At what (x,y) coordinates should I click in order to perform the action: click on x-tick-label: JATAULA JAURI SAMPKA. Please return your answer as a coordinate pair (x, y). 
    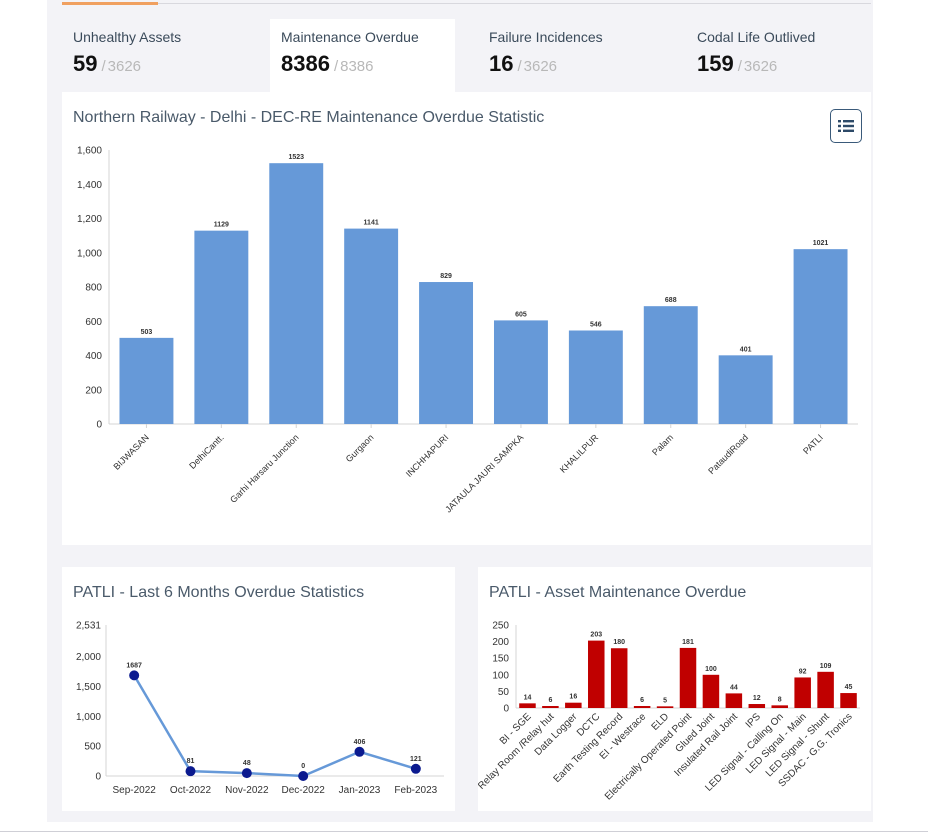
    Looking at the image, I should click on (484, 473).